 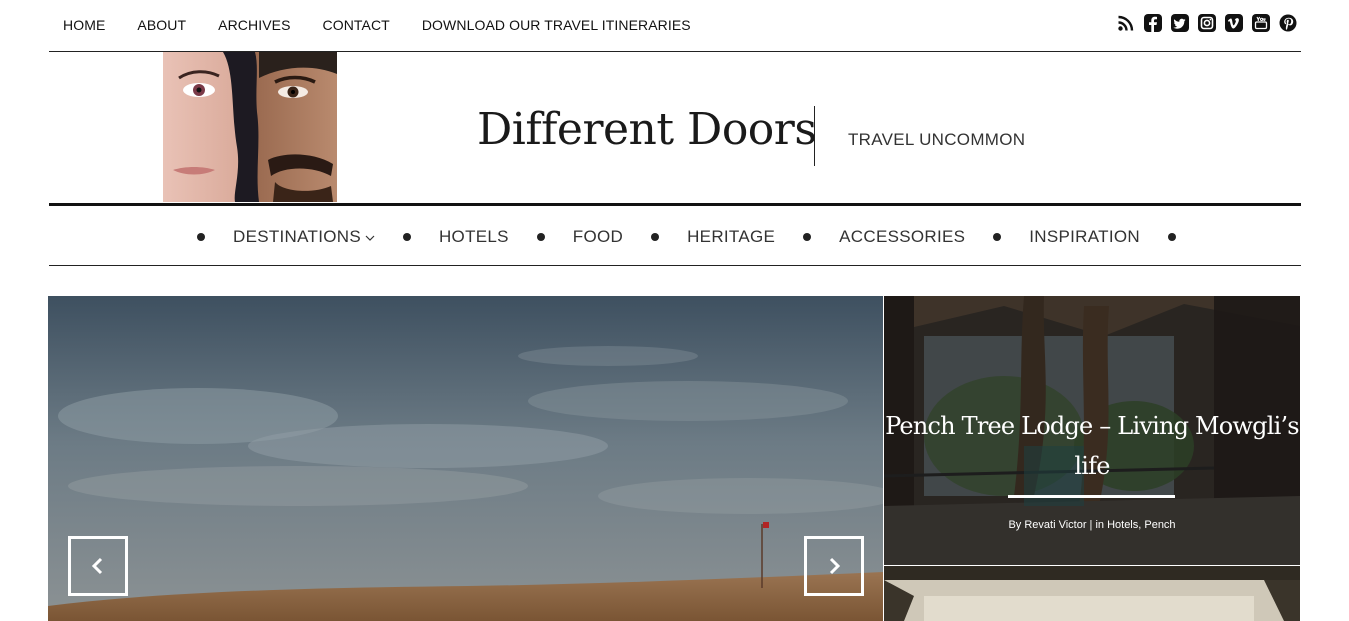 I want to click on top-nav-home: HOME, so click(x=84, y=25).